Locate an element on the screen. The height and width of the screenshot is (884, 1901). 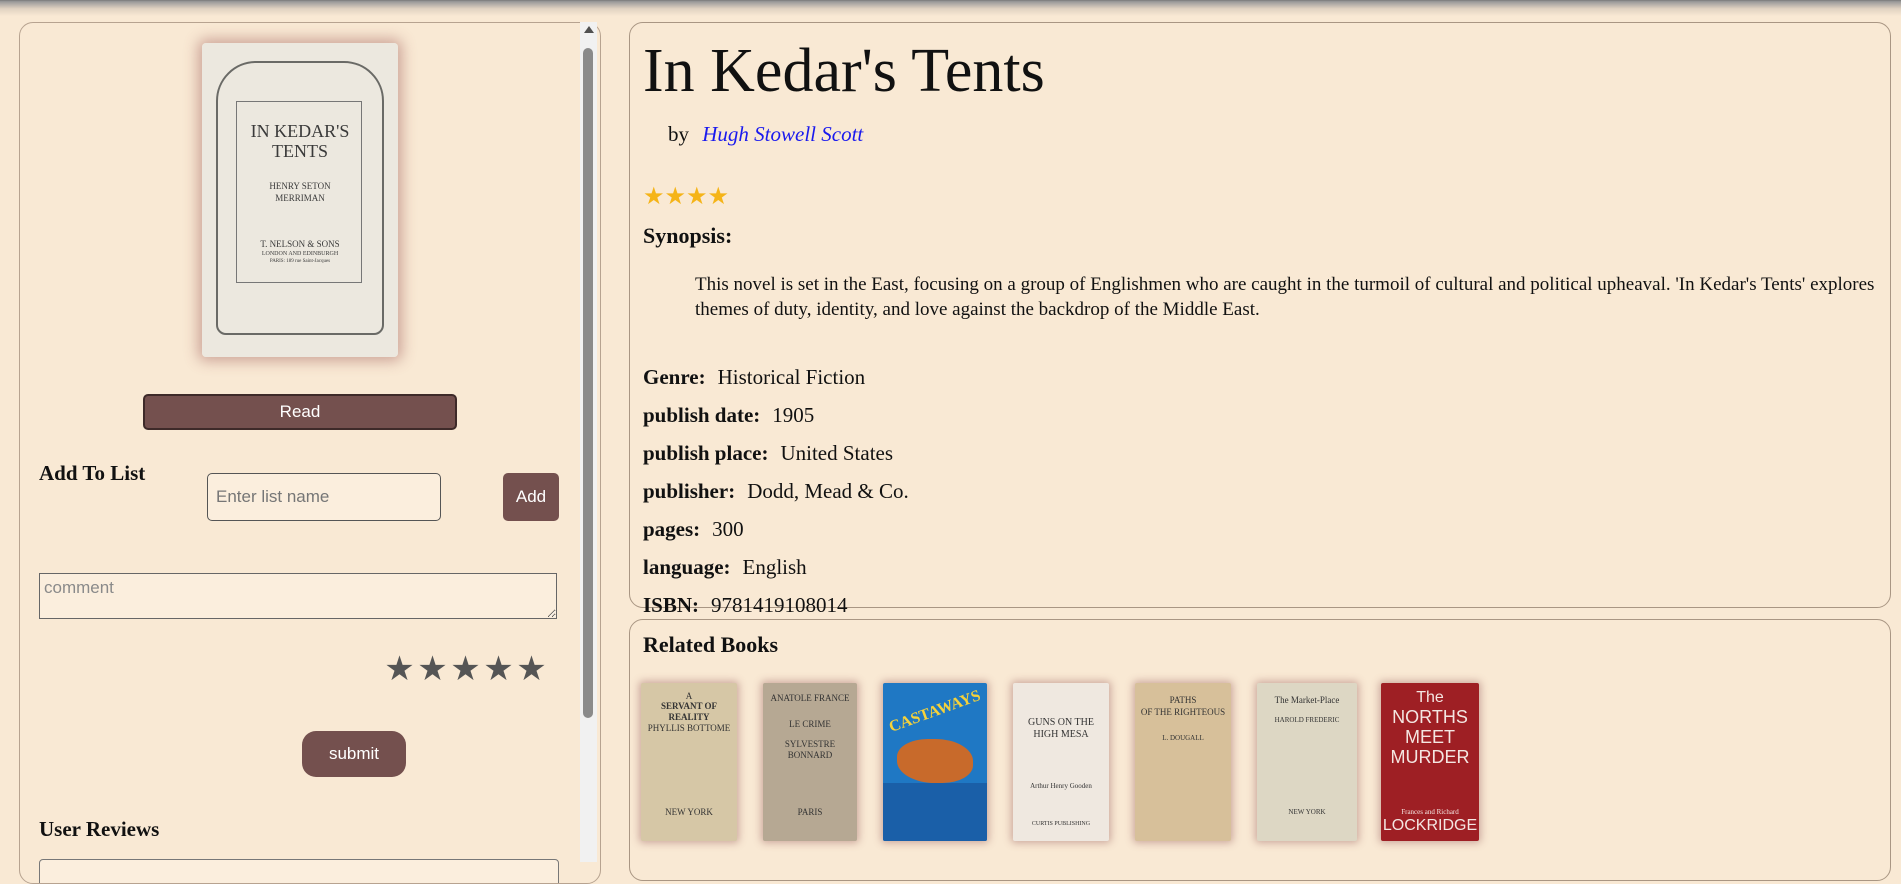
list-name-input is located at coordinates (324, 497).